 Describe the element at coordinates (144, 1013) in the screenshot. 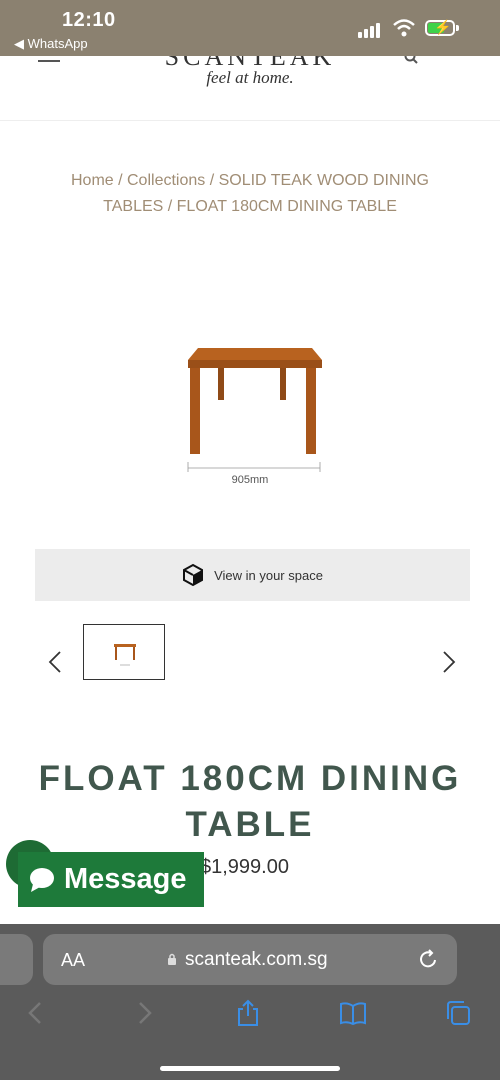

I see `forward-icon` at that location.